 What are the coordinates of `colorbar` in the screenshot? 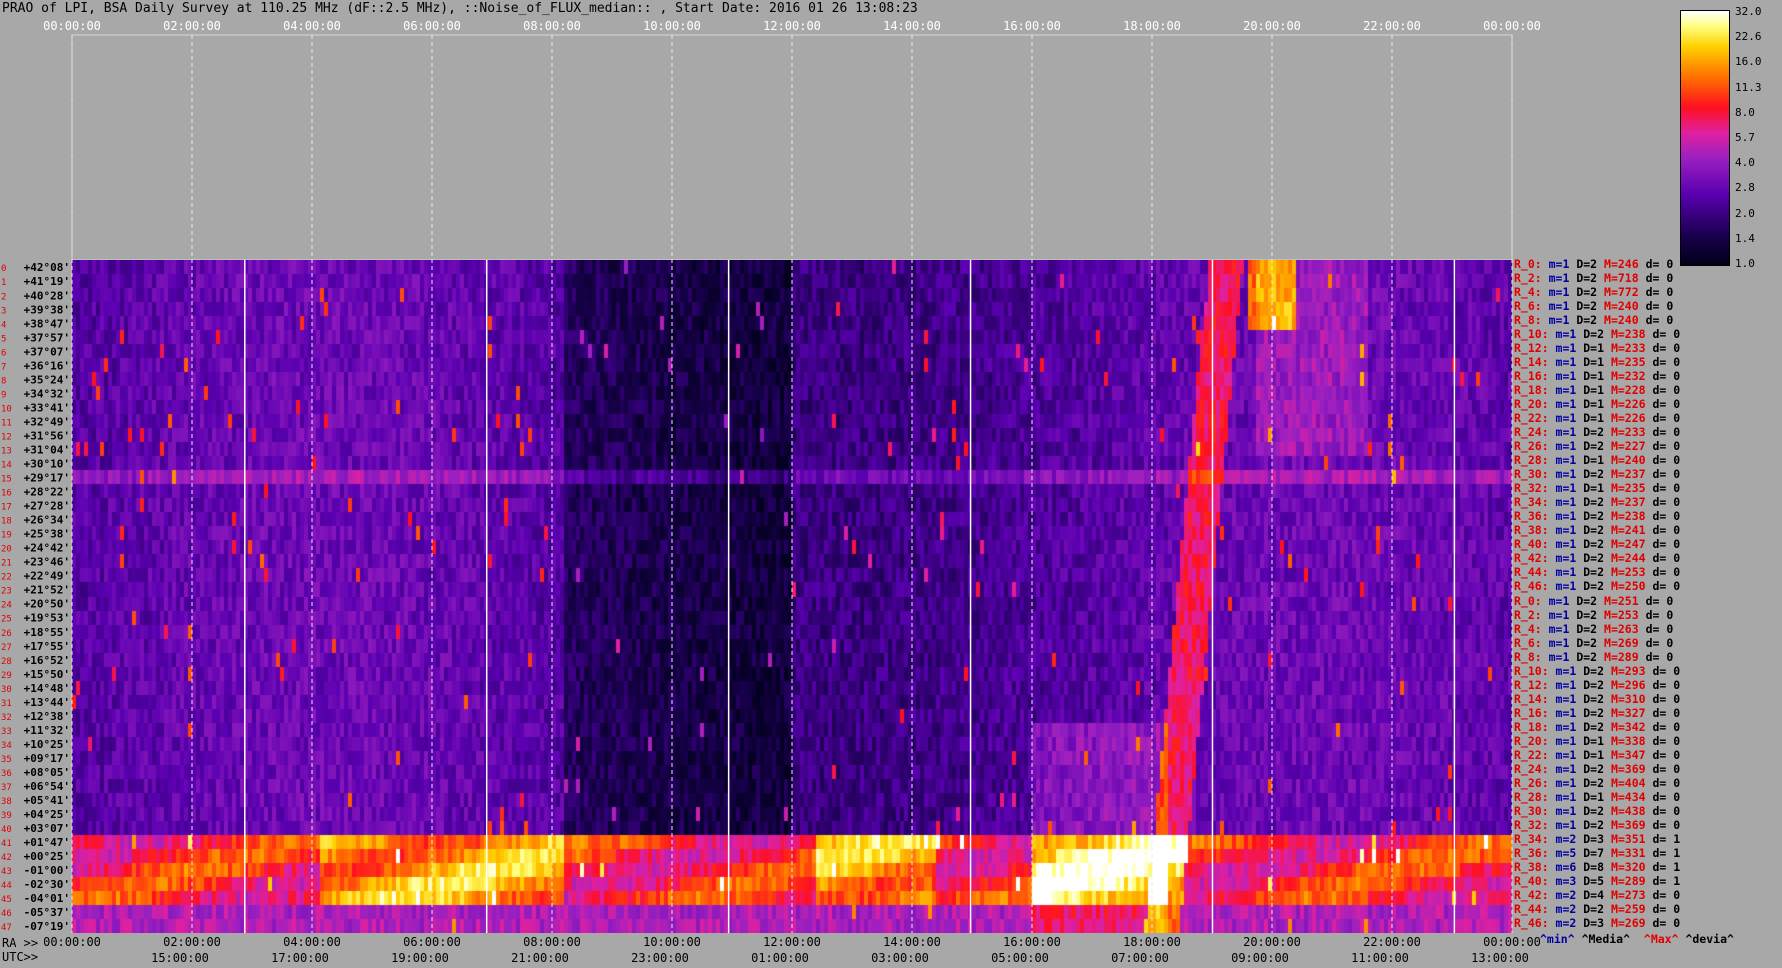 It's located at (1705, 138).